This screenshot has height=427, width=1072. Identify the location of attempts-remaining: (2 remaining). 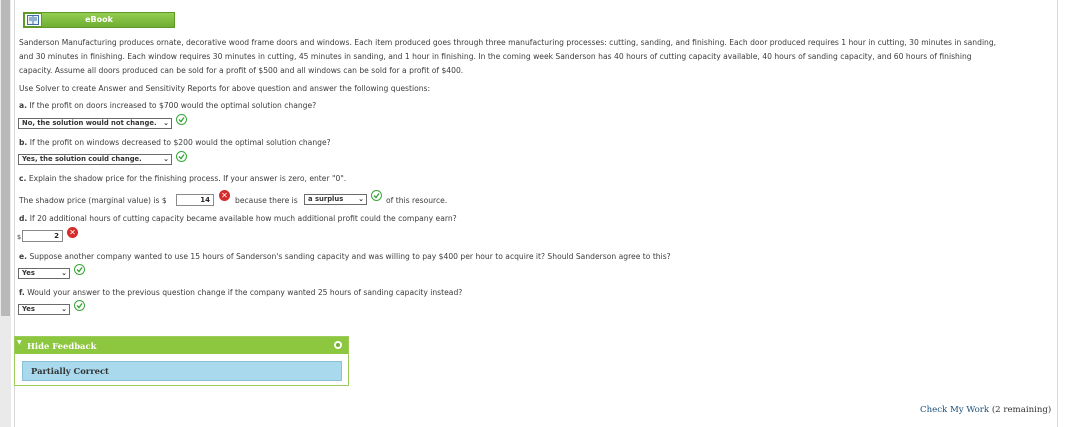
(1021, 410).